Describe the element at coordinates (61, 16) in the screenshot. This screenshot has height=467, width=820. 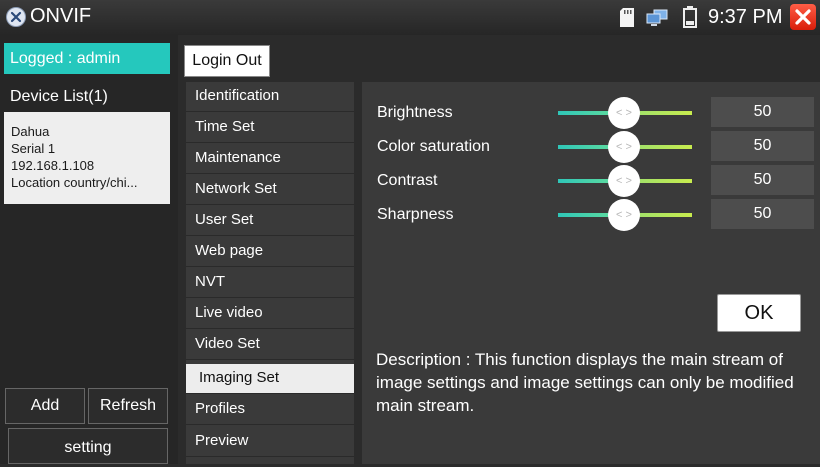
I see `app-title: ONVIF` at that location.